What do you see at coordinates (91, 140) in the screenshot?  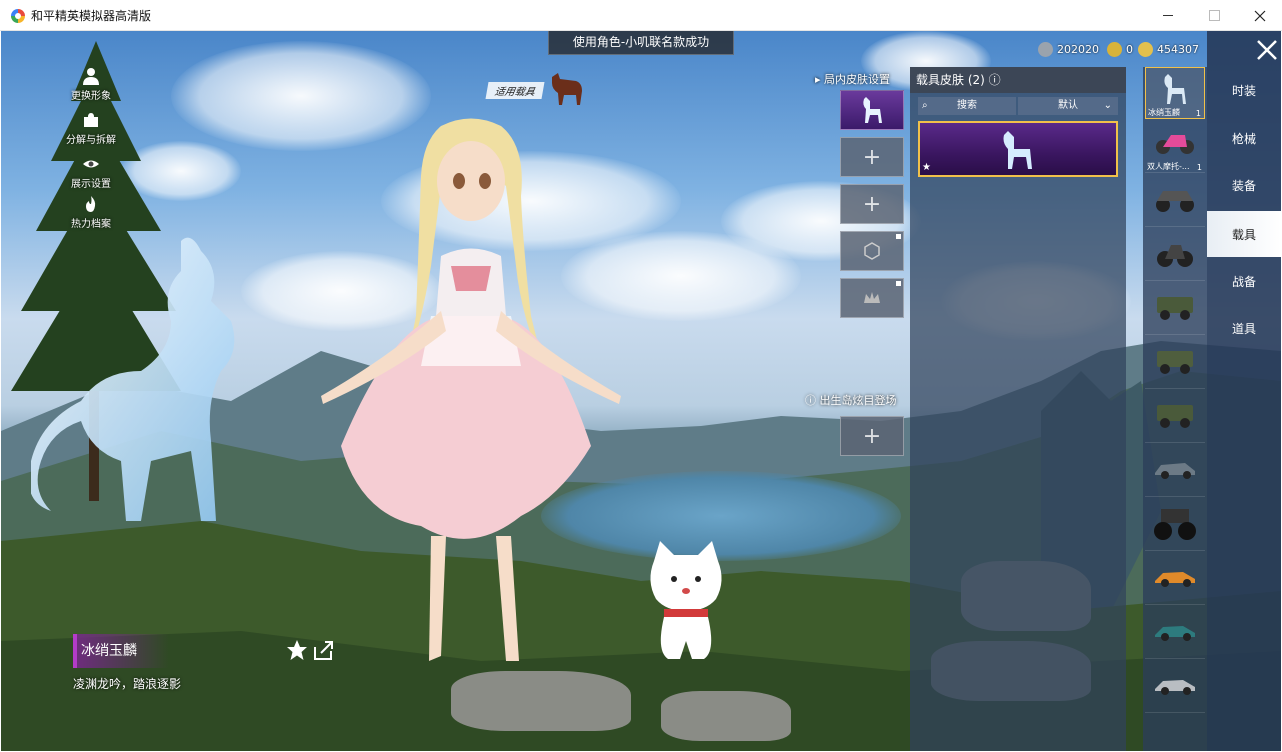 I see `hud-label: 分解与拆解` at bounding box center [91, 140].